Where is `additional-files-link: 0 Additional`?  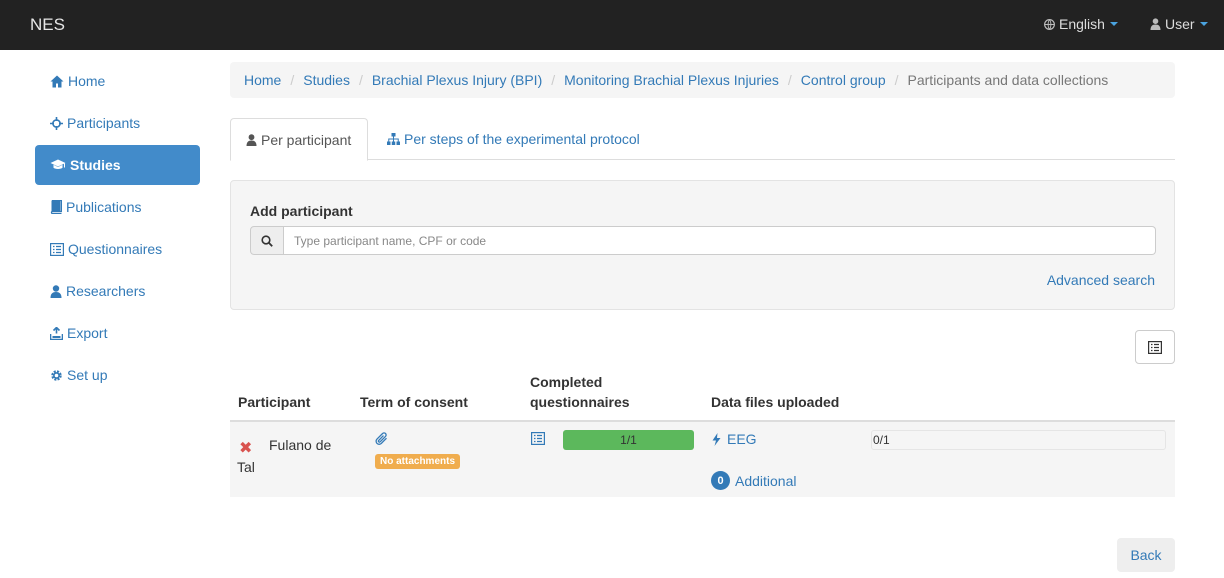
additional-files-link: 0 Additional is located at coordinates (754, 480).